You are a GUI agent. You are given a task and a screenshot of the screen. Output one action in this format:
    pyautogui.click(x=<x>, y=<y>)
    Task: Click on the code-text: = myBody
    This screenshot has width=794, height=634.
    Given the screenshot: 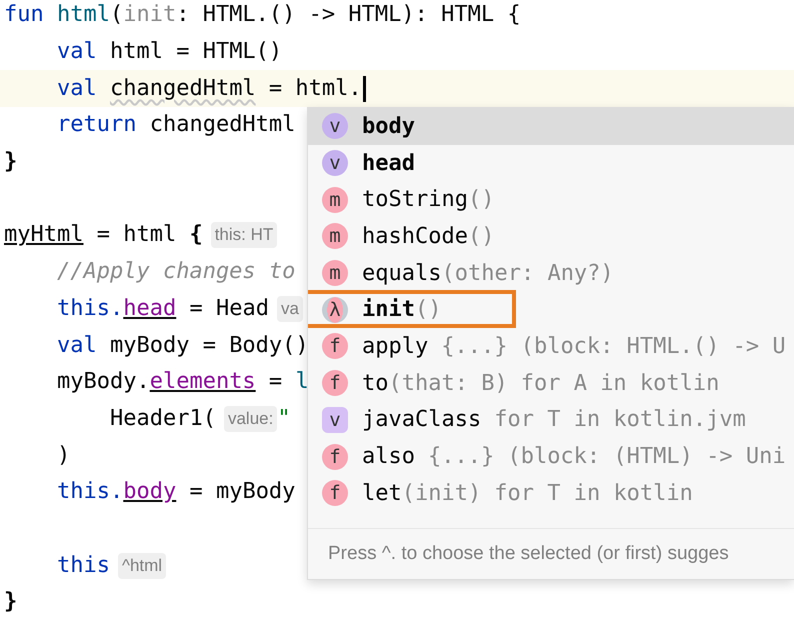 What is the action you would take?
    pyautogui.click(x=242, y=492)
    